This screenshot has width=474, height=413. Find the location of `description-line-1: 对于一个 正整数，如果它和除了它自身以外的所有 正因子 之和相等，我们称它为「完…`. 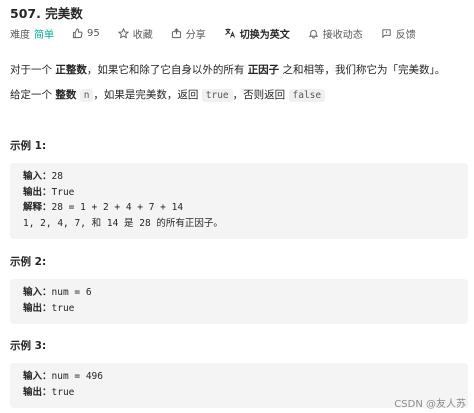

description-line-1: 对于一个 正整数，如果它和除了它自身以外的所有 正因子 之和相等，我们称它为「完… is located at coordinates (227, 69).